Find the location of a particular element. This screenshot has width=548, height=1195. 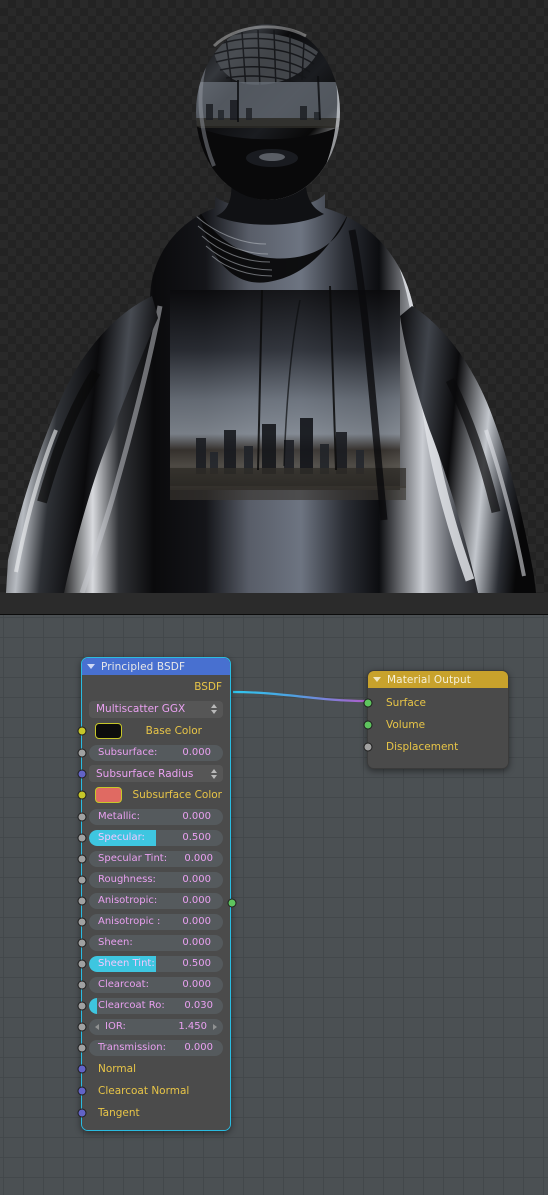

row-transmission: Transmission: 0.000 is located at coordinates (153, 1047).